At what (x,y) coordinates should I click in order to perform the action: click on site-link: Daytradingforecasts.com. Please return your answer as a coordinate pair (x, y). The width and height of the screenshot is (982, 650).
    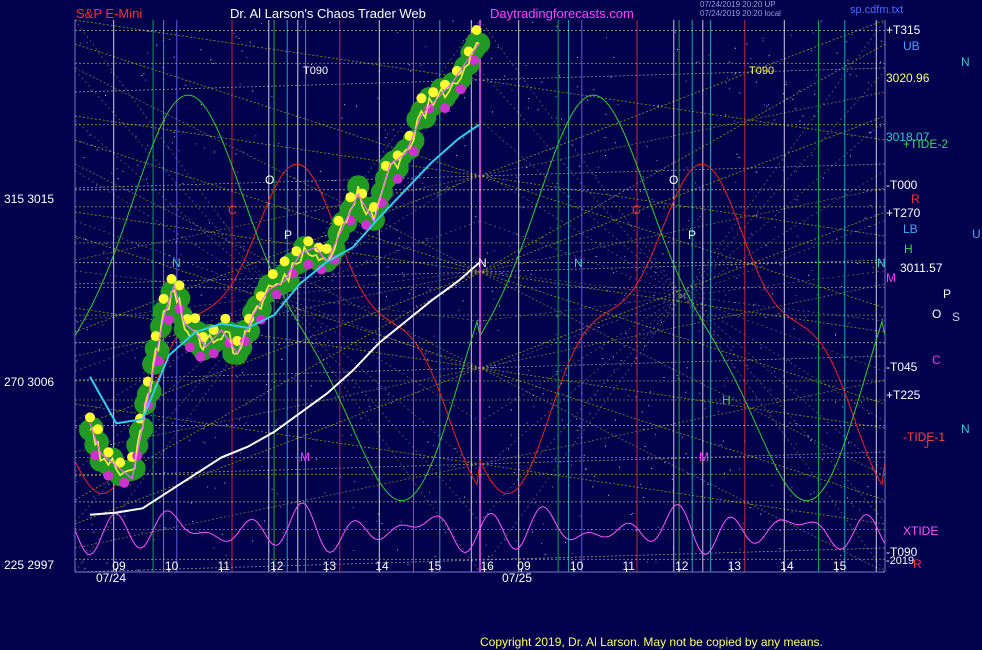
    Looking at the image, I should click on (562, 13).